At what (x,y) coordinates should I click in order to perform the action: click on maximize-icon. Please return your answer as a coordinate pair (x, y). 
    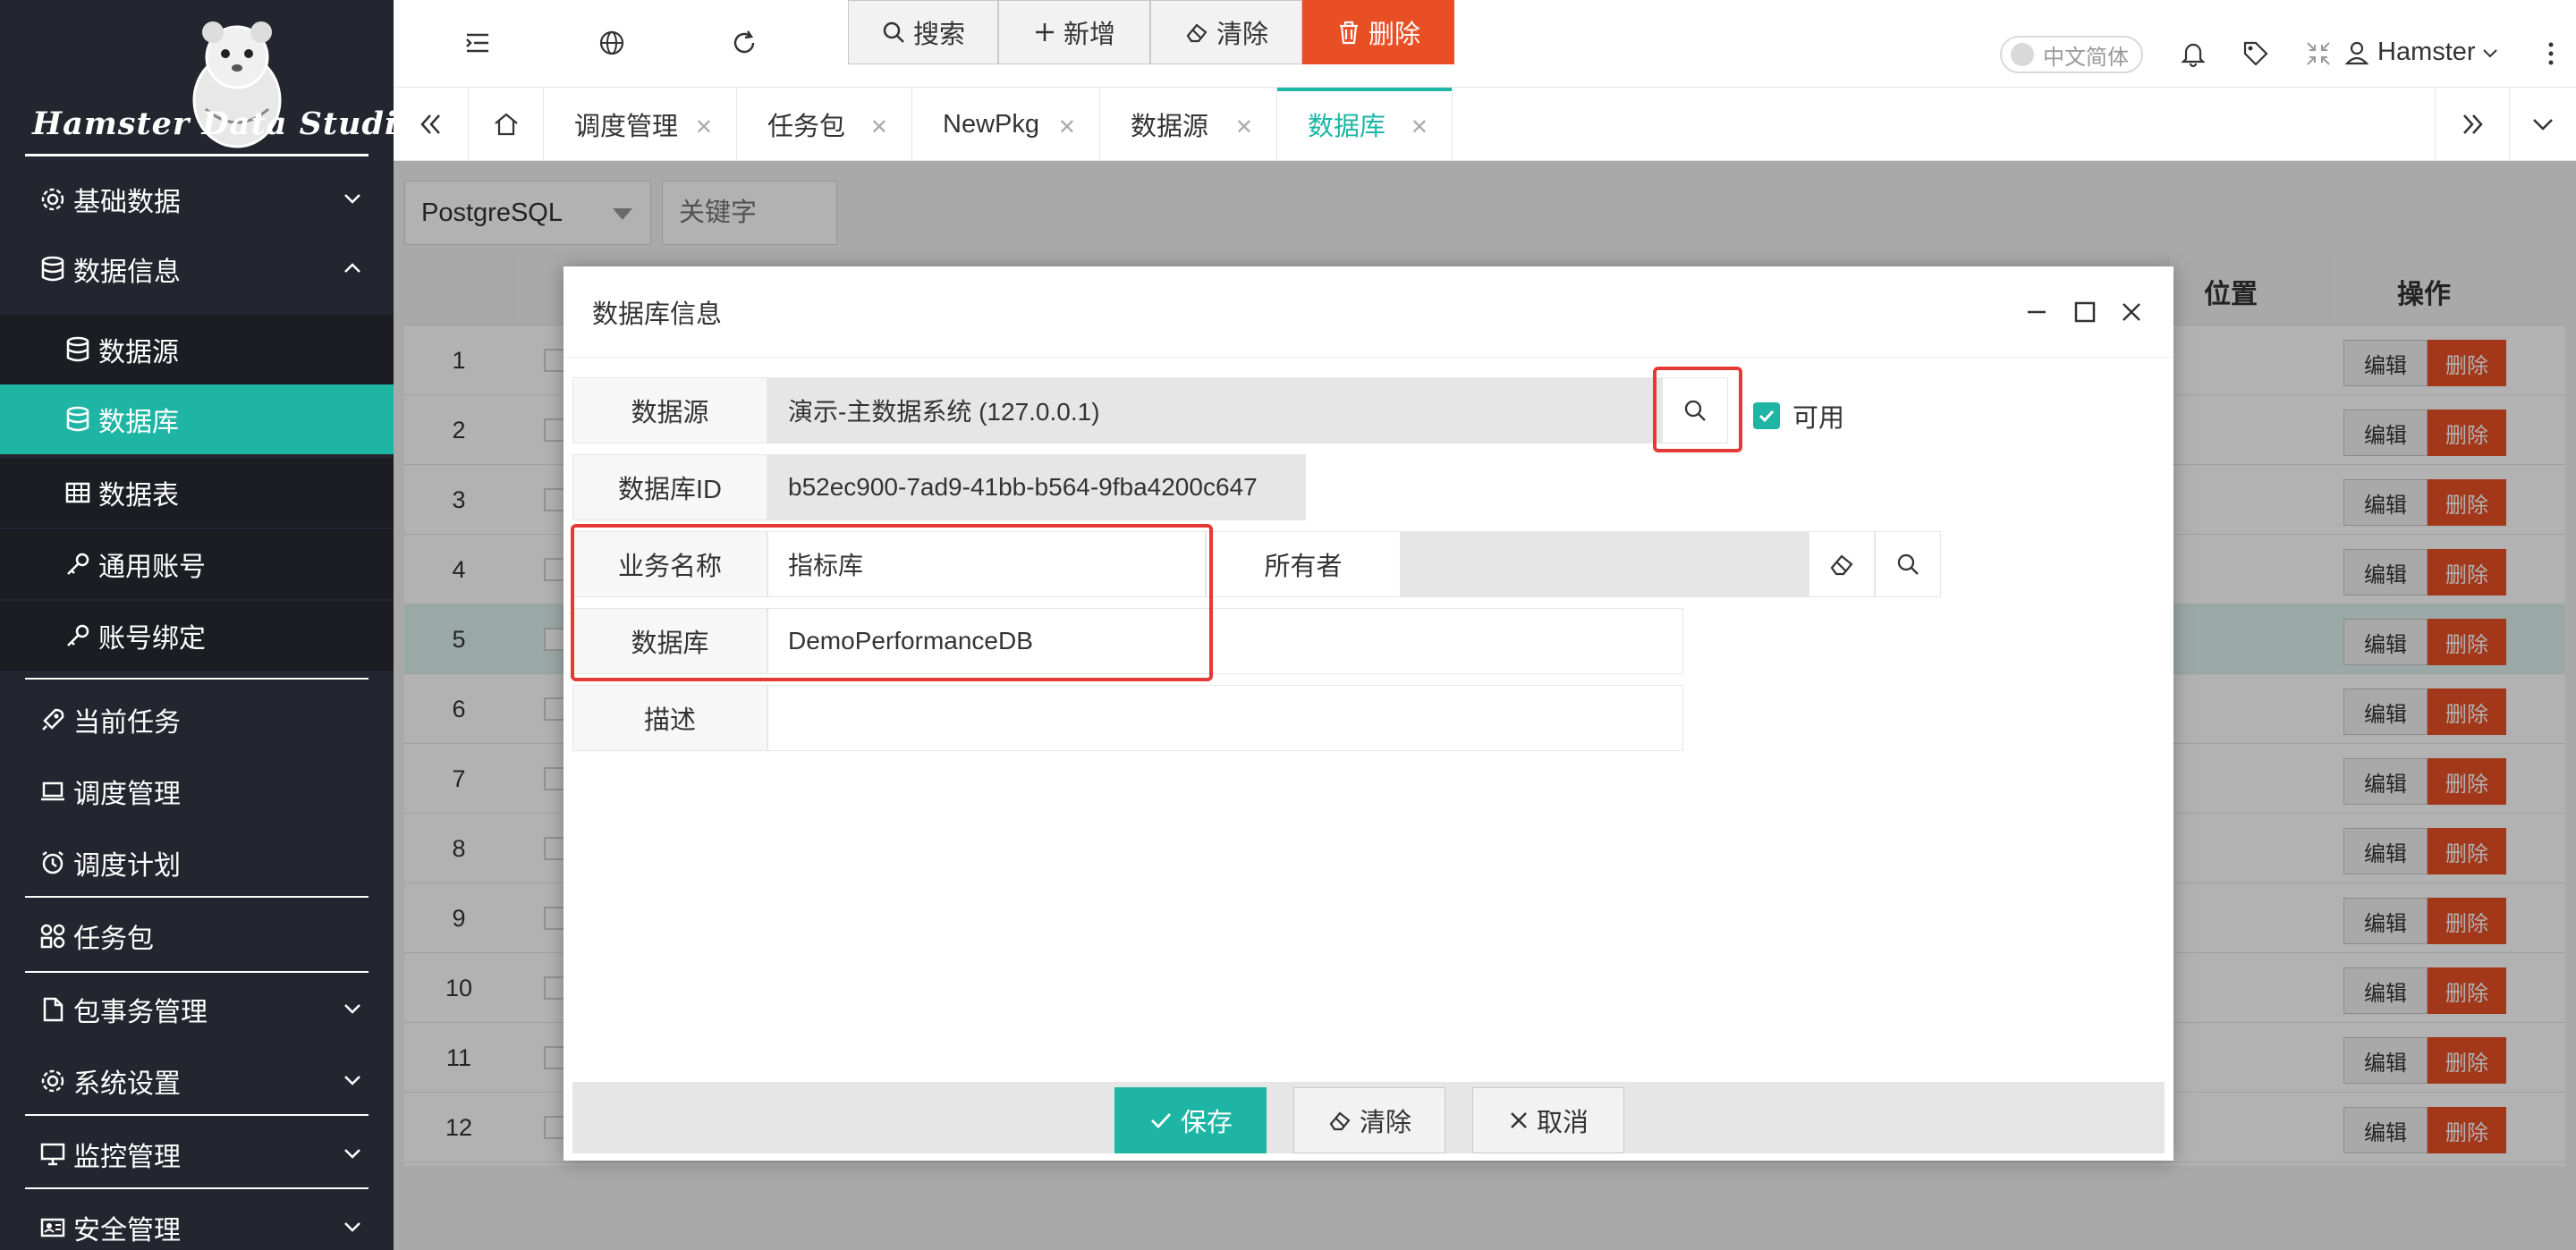
    Looking at the image, I should click on (2085, 312).